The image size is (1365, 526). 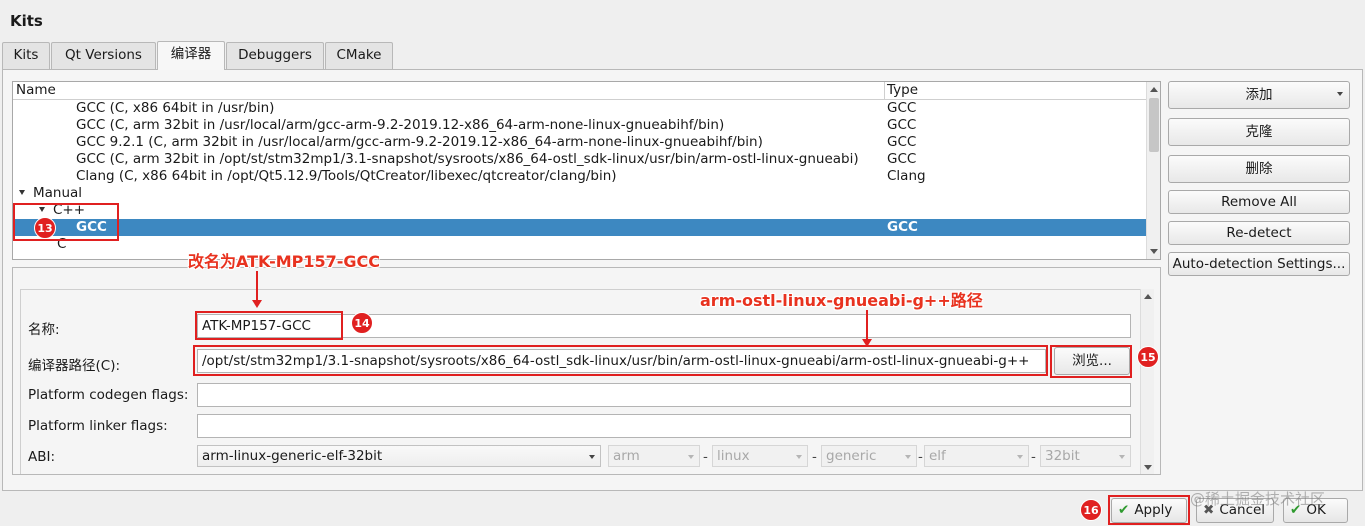 I want to click on apply-button: ✔ Apply, so click(x=1149, y=510).